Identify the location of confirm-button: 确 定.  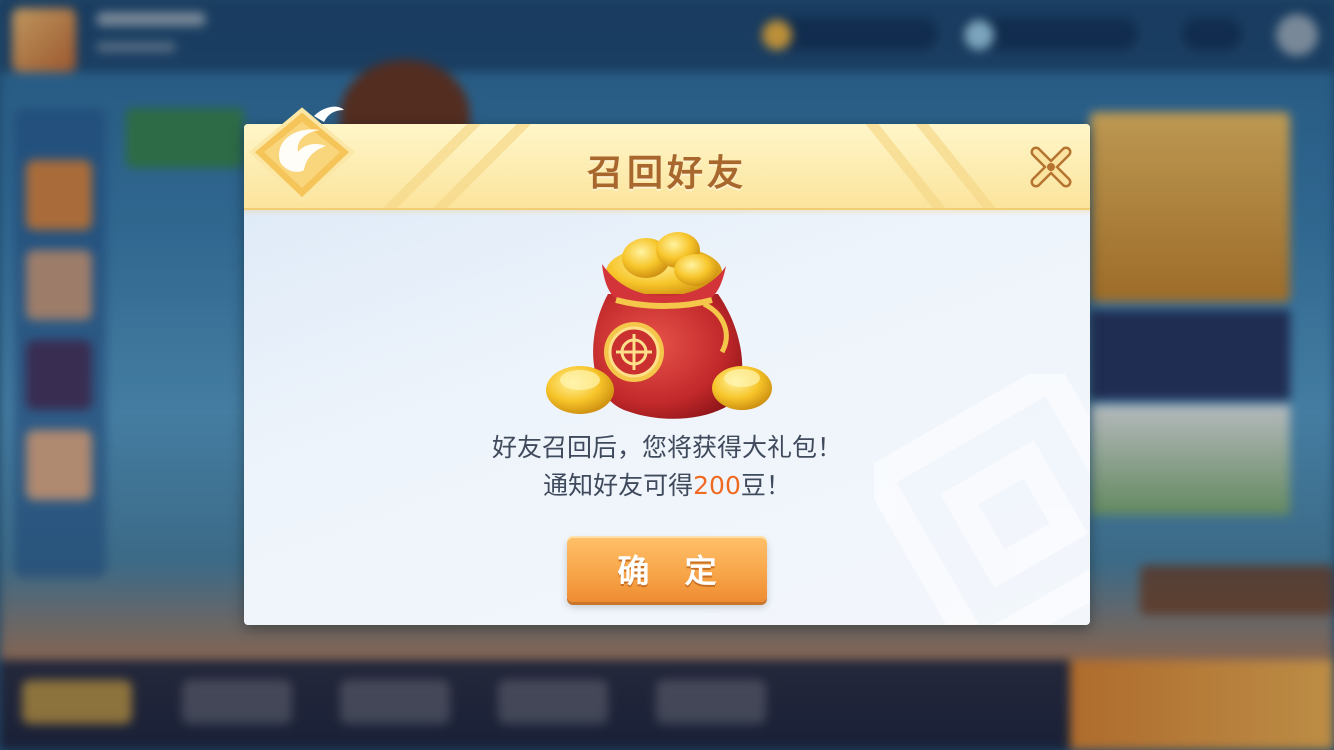
(667, 569).